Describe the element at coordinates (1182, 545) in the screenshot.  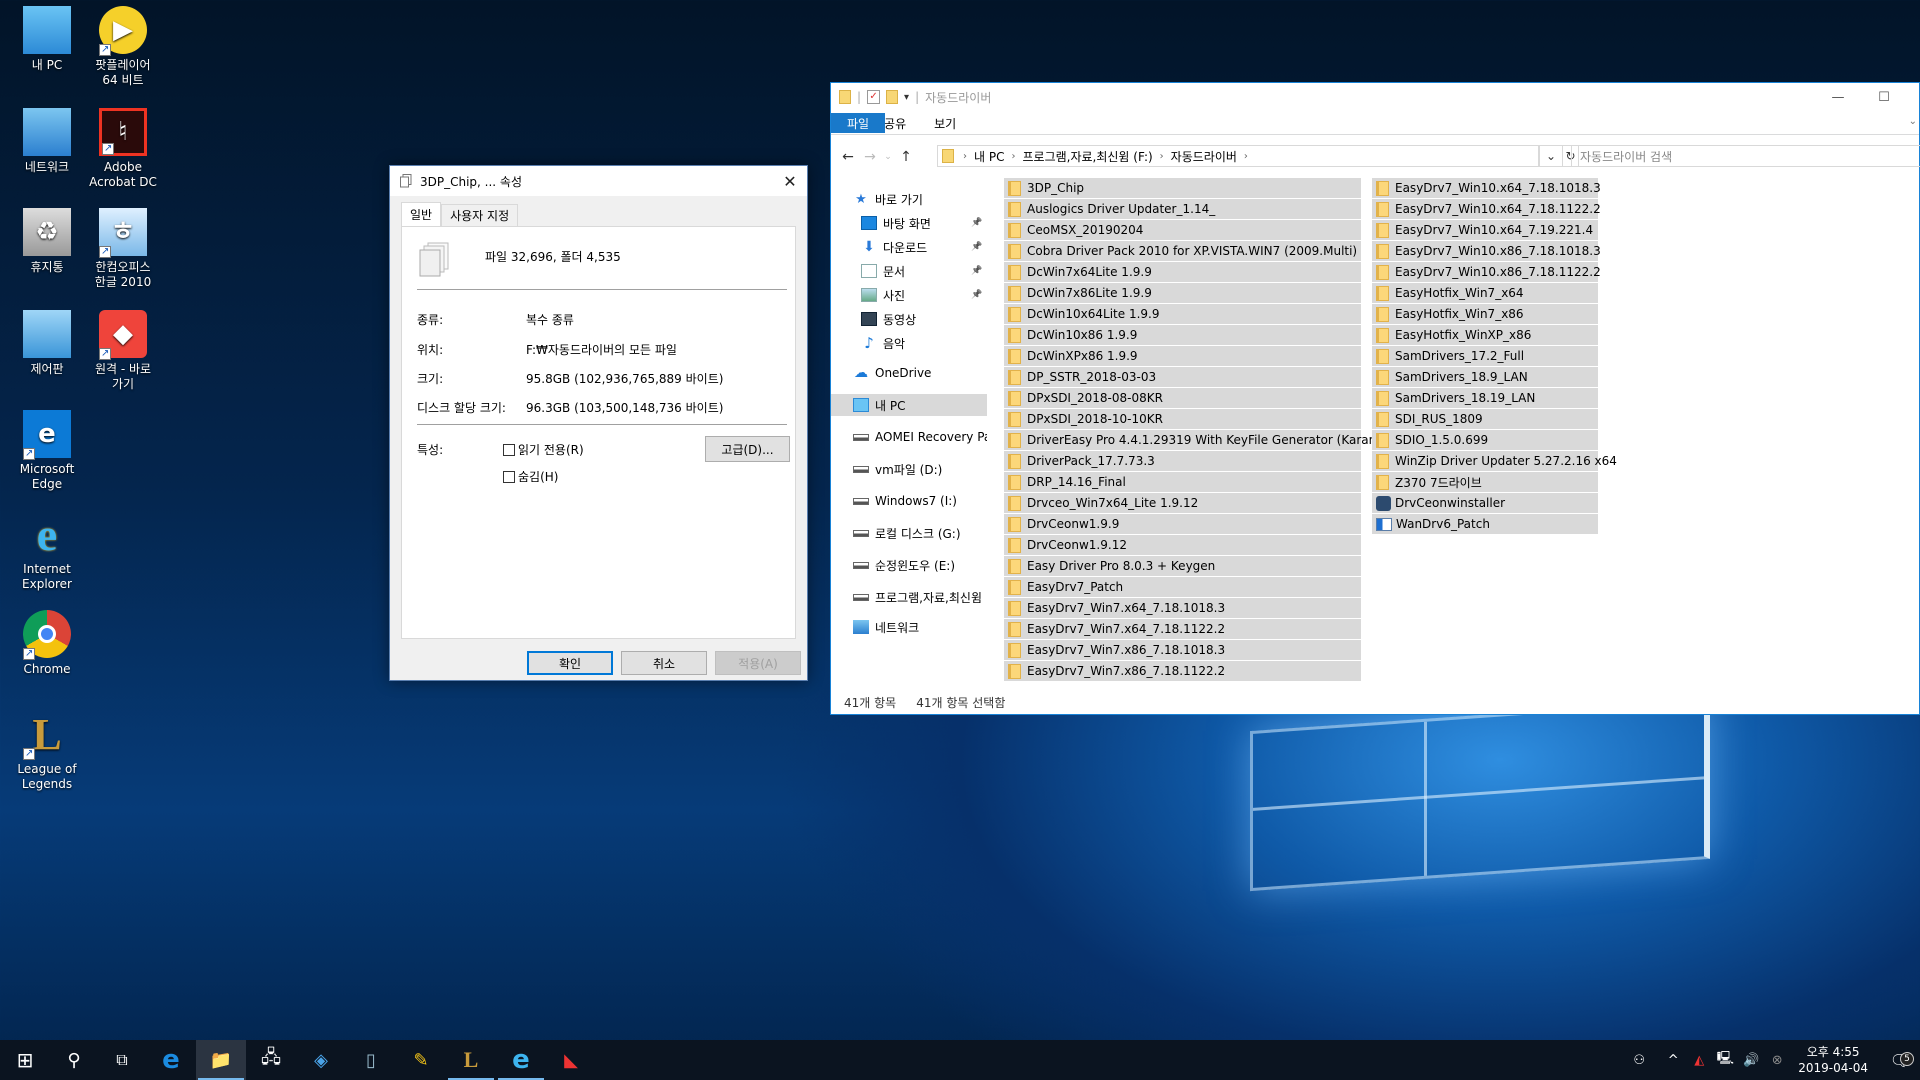
I see `file-item: DrvCeonw1.9.12` at that location.